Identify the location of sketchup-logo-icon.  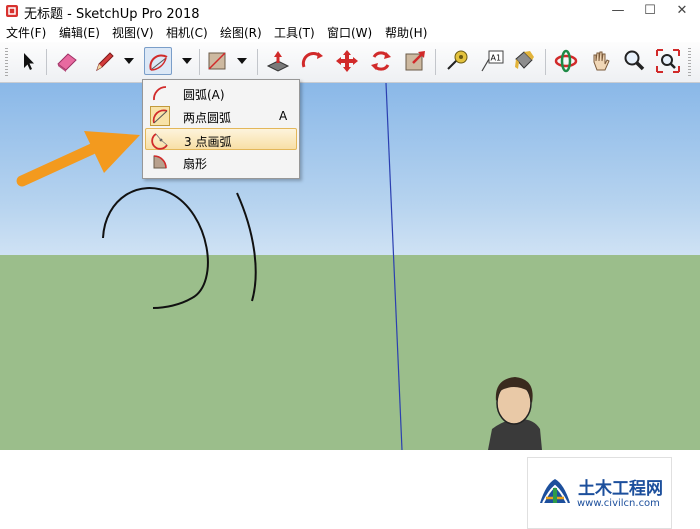
(12, 11).